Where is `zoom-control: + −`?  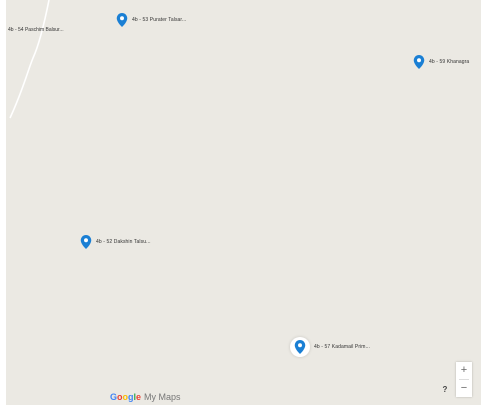 zoom-control: + − is located at coordinates (464, 379).